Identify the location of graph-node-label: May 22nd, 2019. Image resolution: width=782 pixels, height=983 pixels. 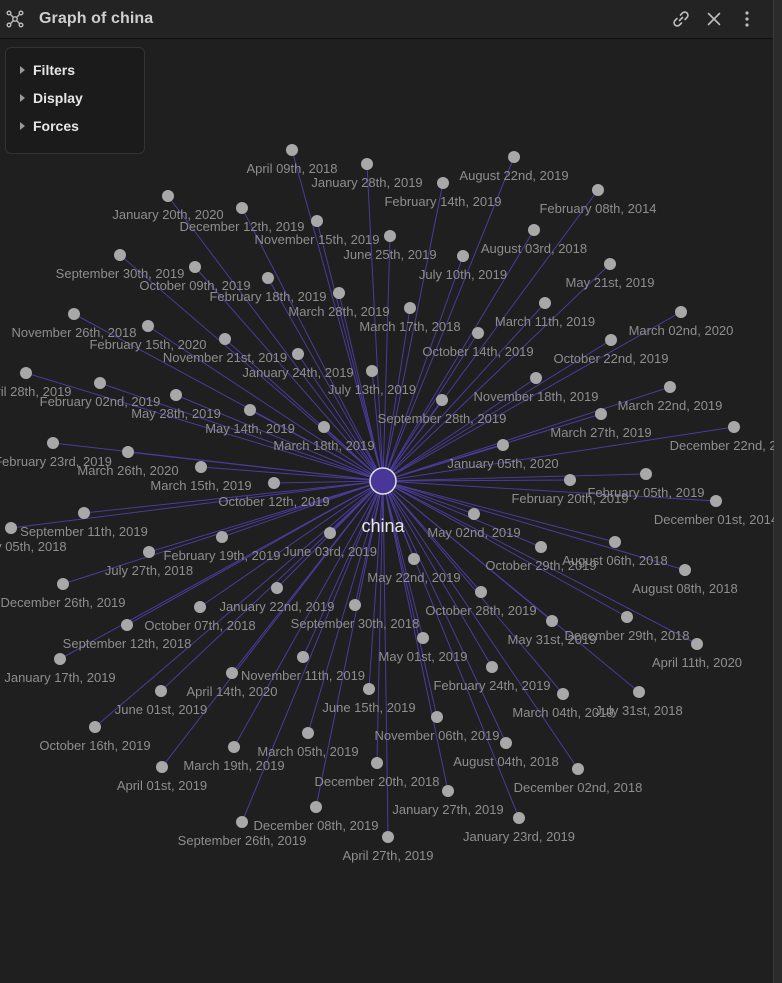
(413, 577).